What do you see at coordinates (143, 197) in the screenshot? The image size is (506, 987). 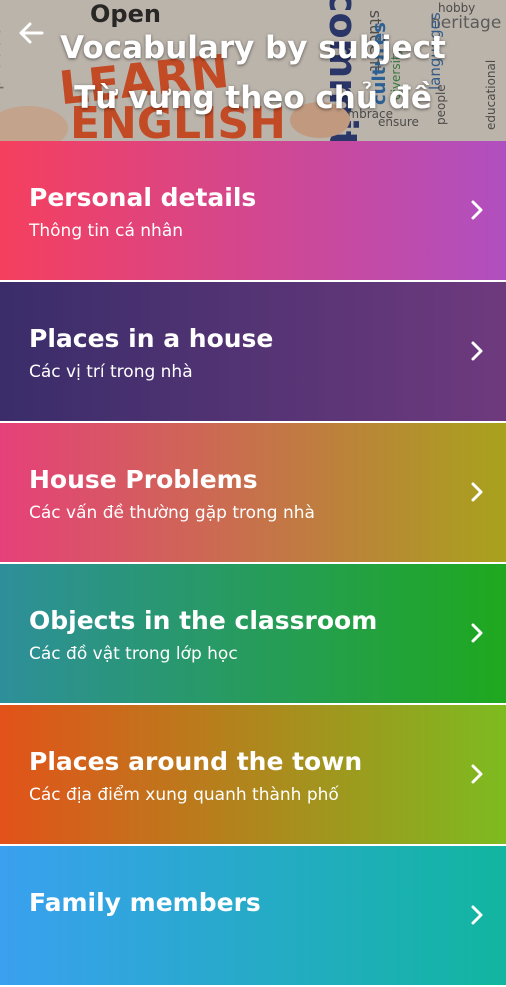 I see `topic-title: Personal details` at bounding box center [143, 197].